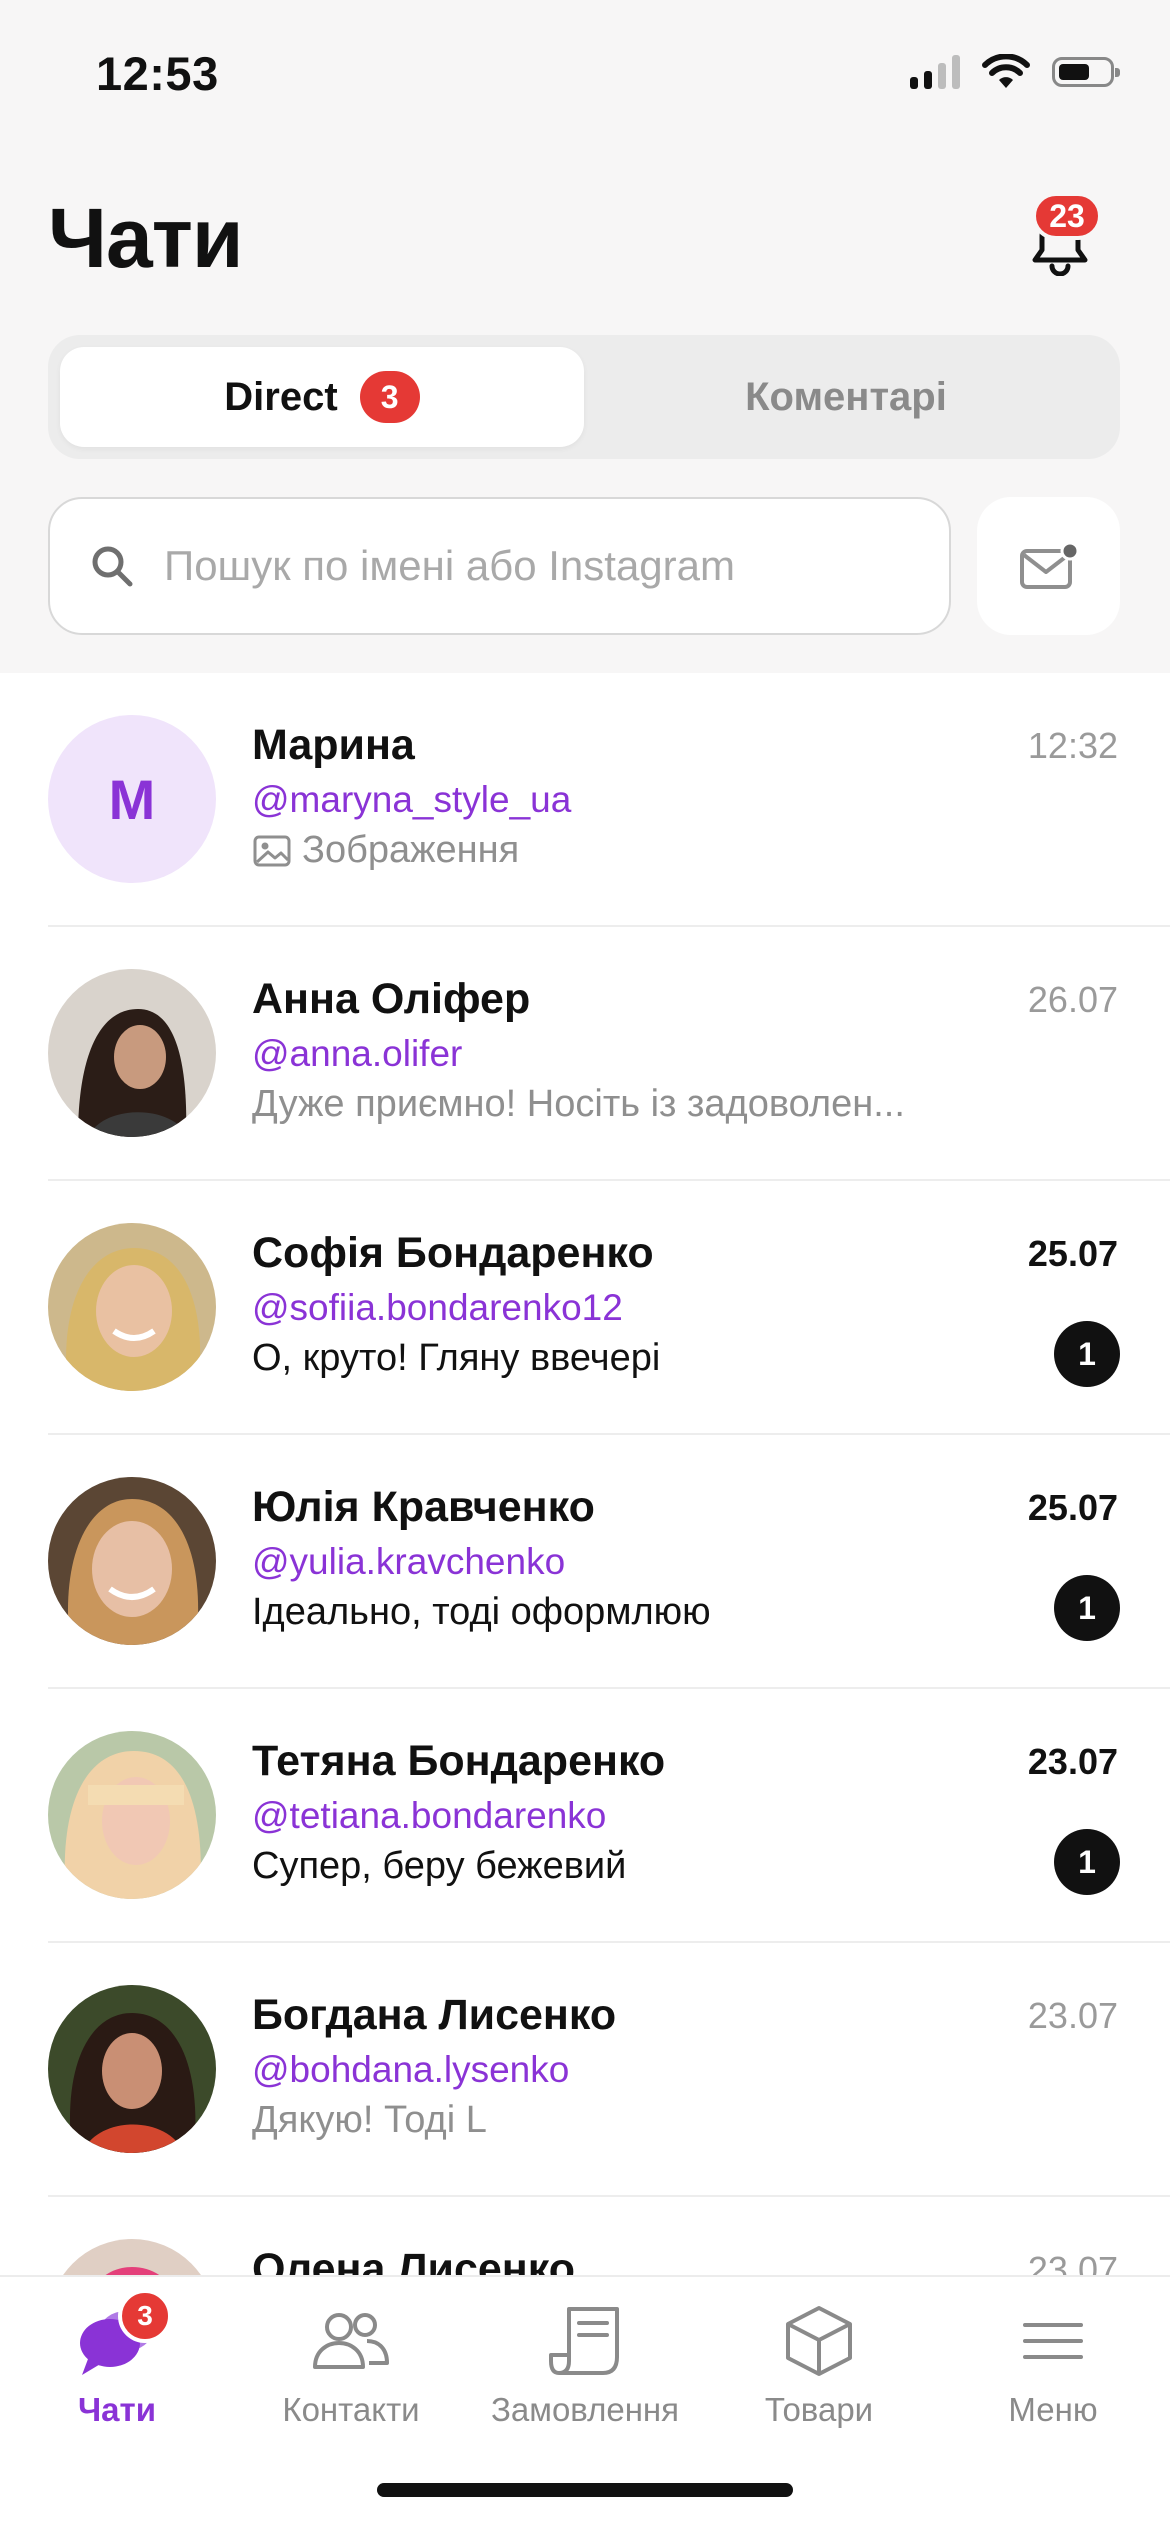 The image size is (1170, 2532). Describe the element at coordinates (357, 1053) in the screenshot. I see `chat-handle: @anna.olifer` at that location.